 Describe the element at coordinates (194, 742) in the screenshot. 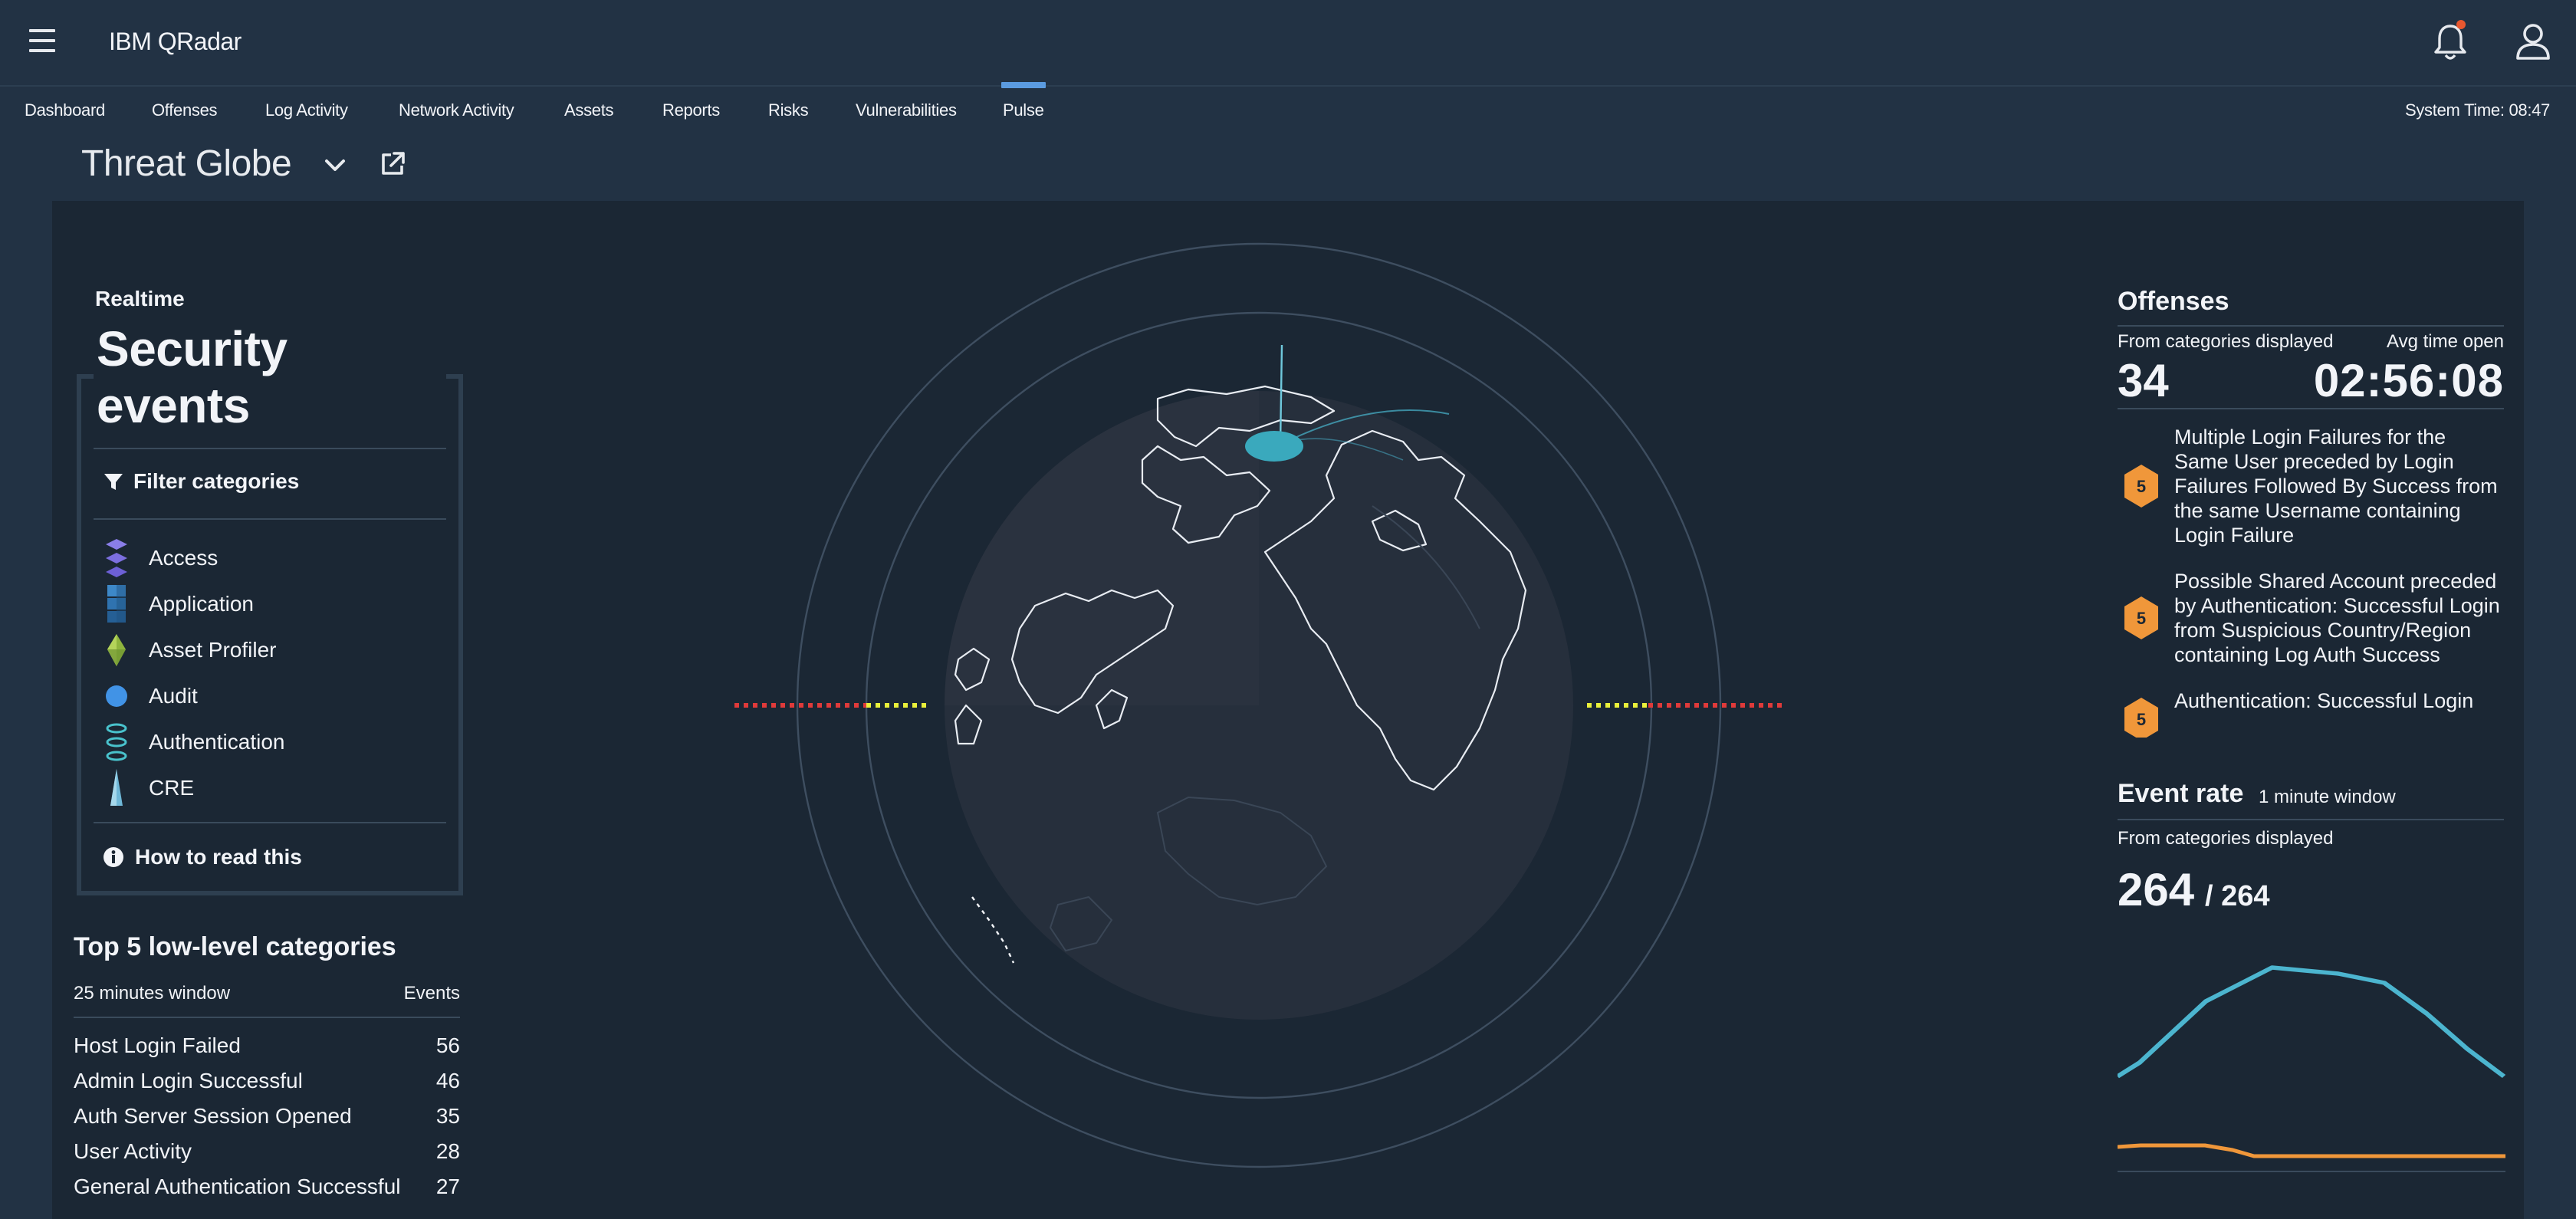

I see `category-authentication: Authentication` at that location.